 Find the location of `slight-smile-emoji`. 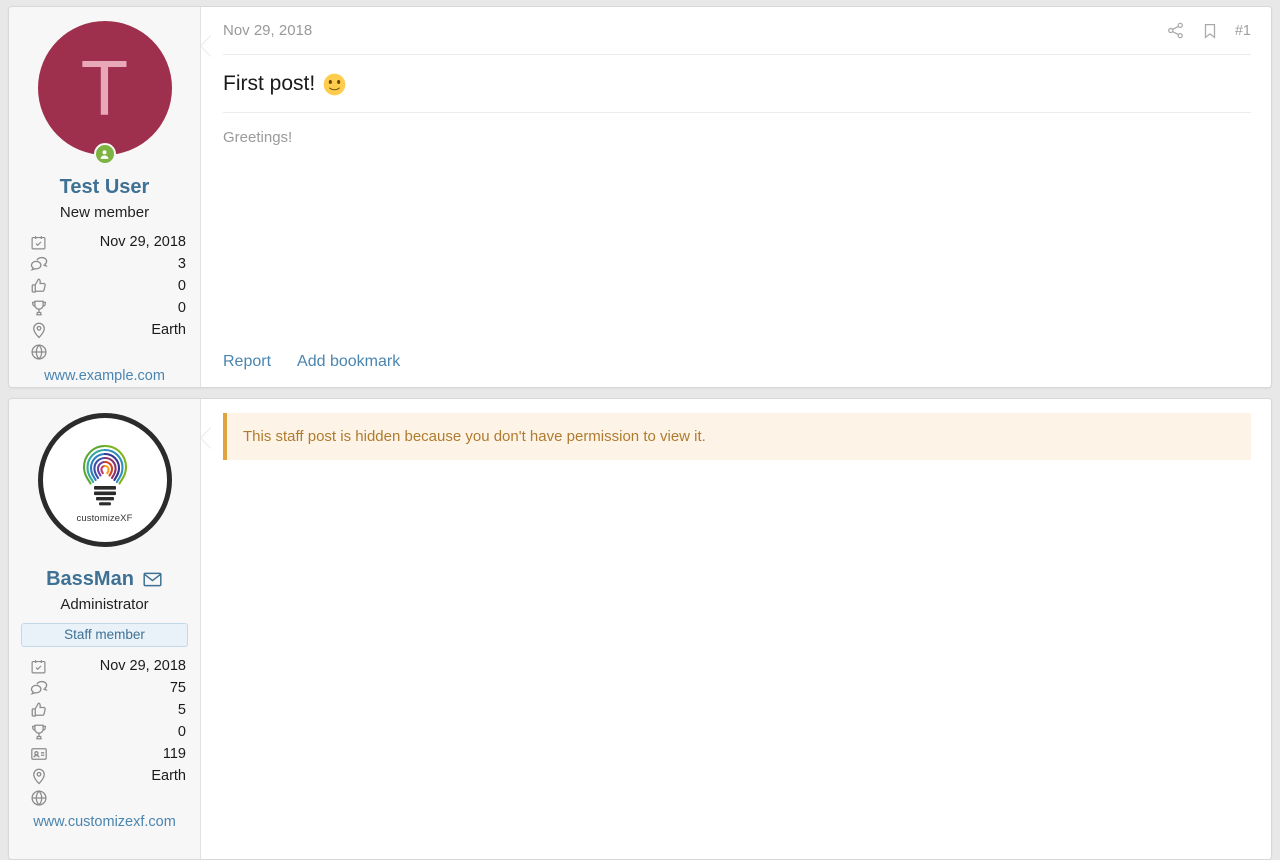

slight-smile-emoji is located at coordinates (334, 84).